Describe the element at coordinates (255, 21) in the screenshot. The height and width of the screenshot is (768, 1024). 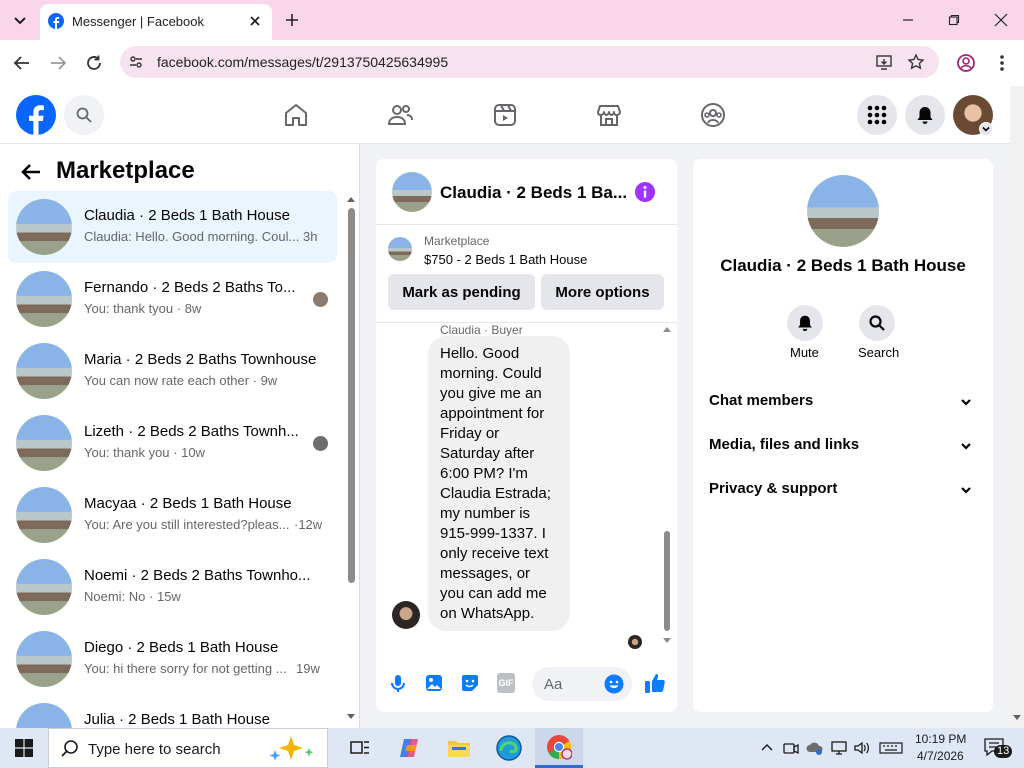
I see `close-tab-icon` at that location.